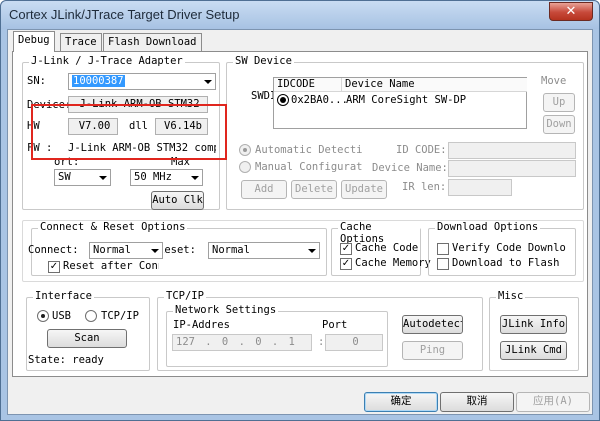  I want to click on automatic-detection-label: Automatic Detectic, so click(309, 150).